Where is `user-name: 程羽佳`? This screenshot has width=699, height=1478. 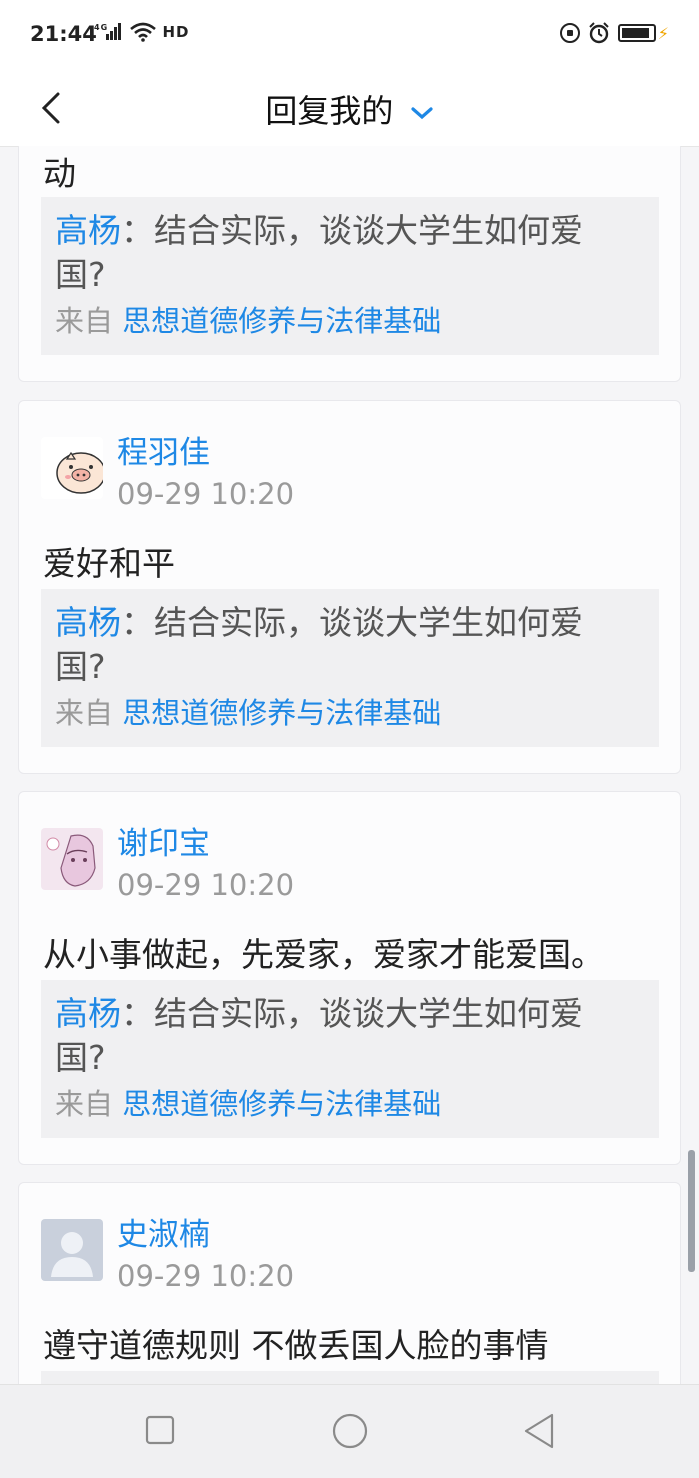
user-name: 程羽佳 is located at coordinates (163, 449).